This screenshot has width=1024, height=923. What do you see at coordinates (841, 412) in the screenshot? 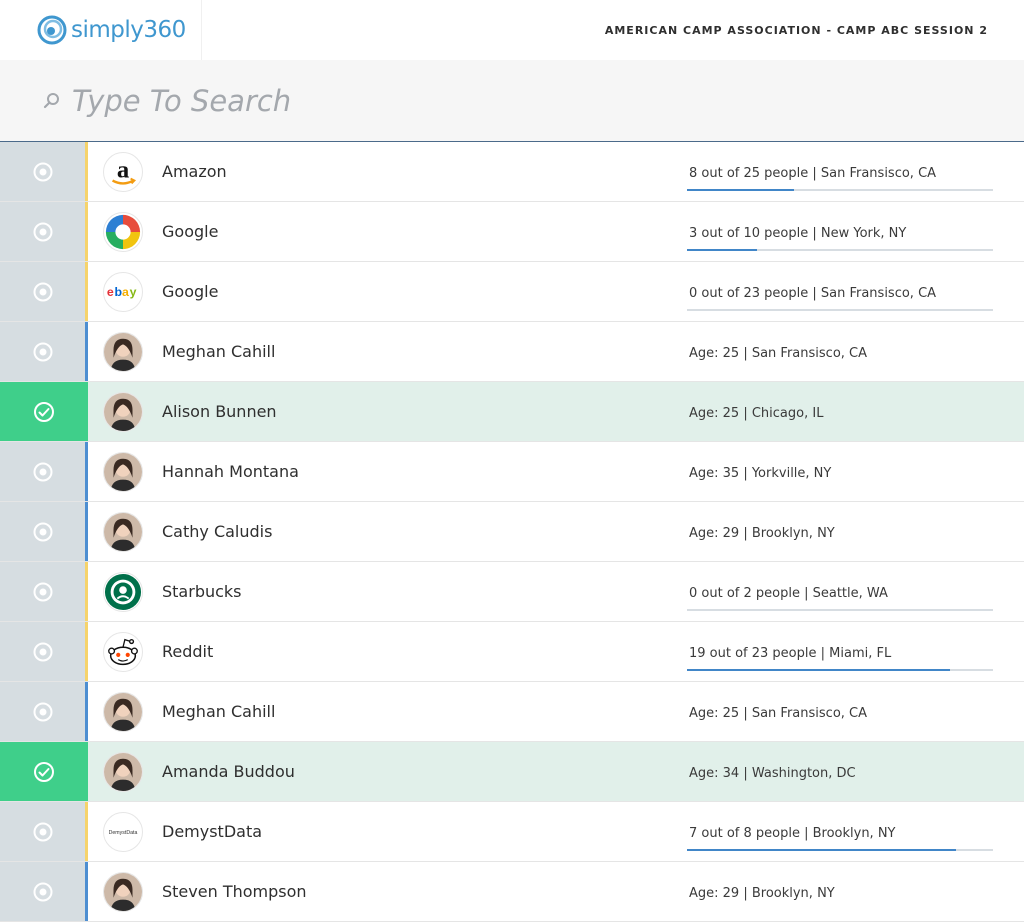
I see `item-info: Age: 25 | Chicago, IL` at bounding box center [841, 412].